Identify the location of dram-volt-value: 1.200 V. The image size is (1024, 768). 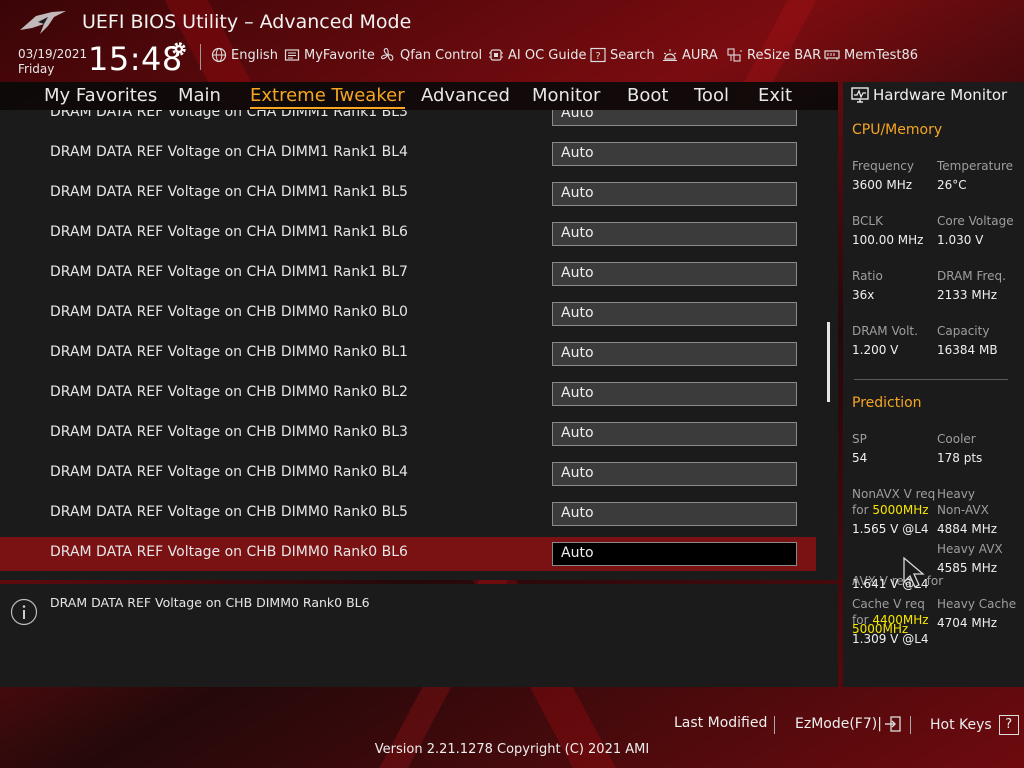
(875, 350).